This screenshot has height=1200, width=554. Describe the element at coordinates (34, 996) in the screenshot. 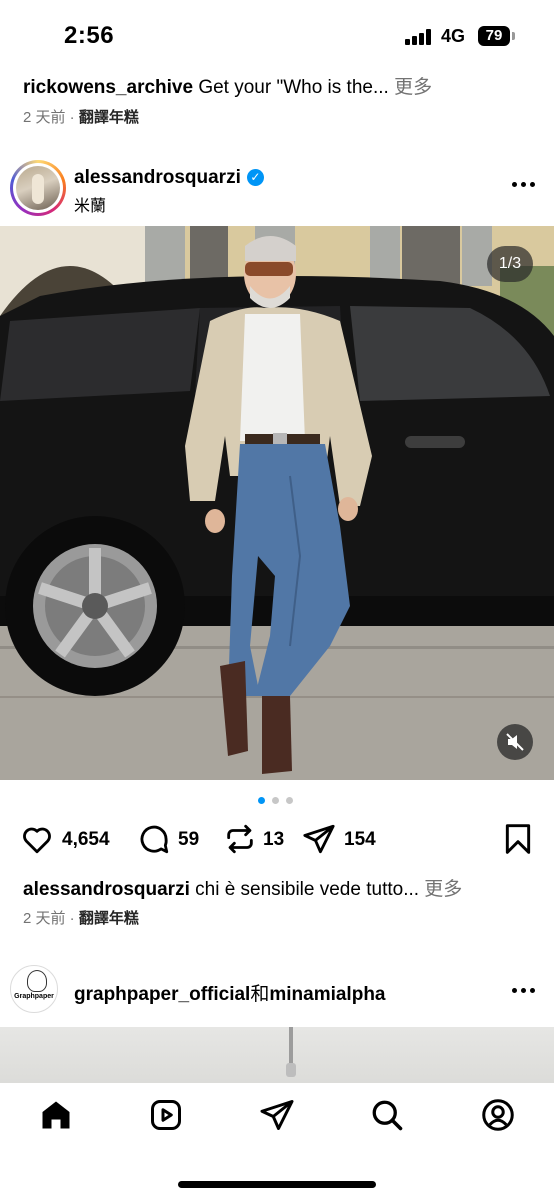

I see `avatar-logo-text: Graphpaper` at that location.